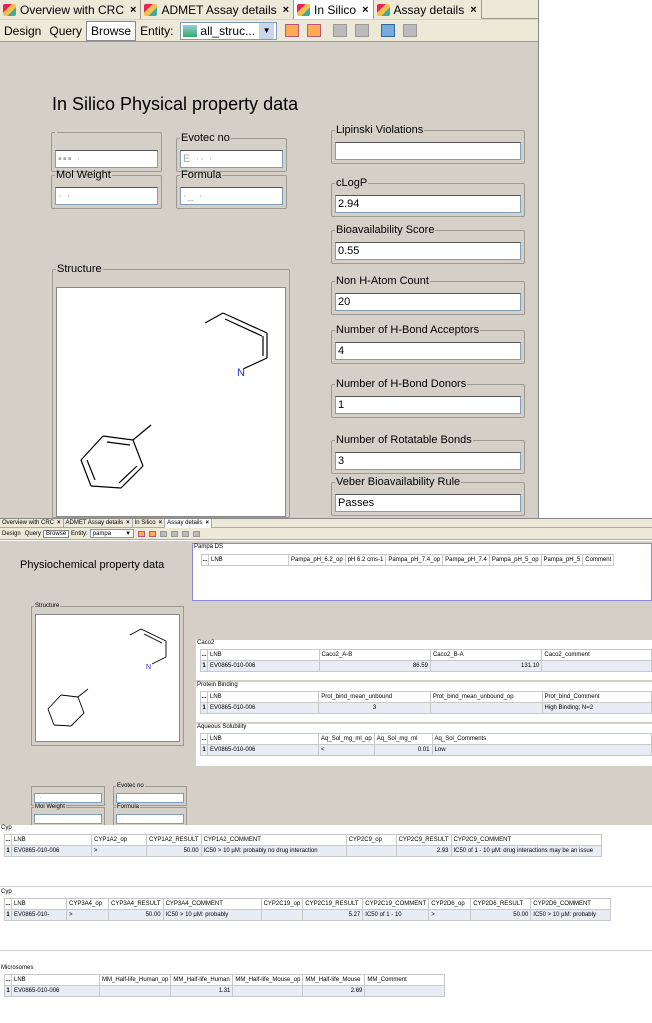 The image size is (652, 1023). I want to click on formula-field: ·_ ·, so click(231, 196).